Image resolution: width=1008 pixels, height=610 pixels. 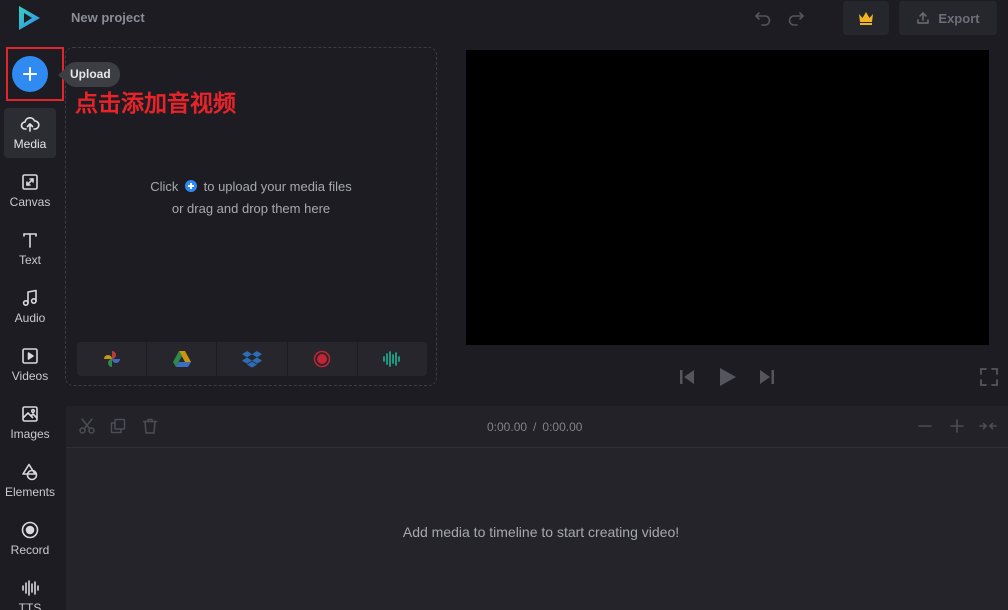 I want to click on audio-waveform-button, so click(x=392, y=359).